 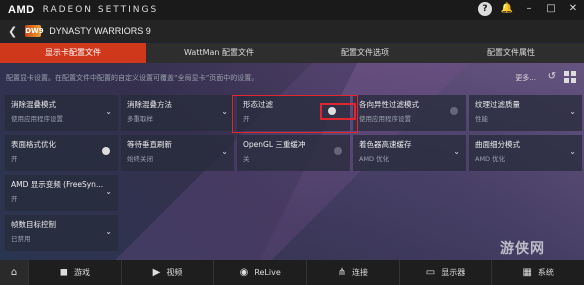 What do you see at coordinates (573, 9) in the screenshot?
I see `close-button: ✕` at bounding box center [573, 9].